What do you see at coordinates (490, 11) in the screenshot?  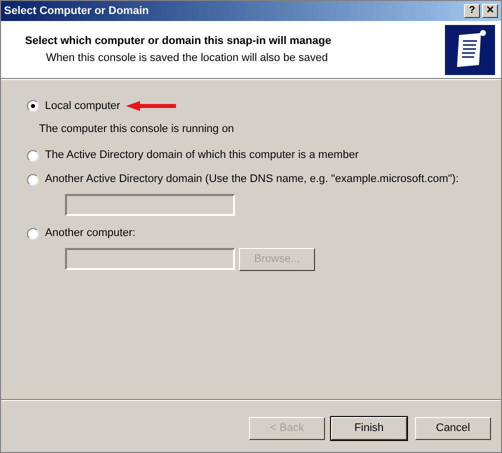 I see `close-button: ✕` at bounding box center [490, 11].